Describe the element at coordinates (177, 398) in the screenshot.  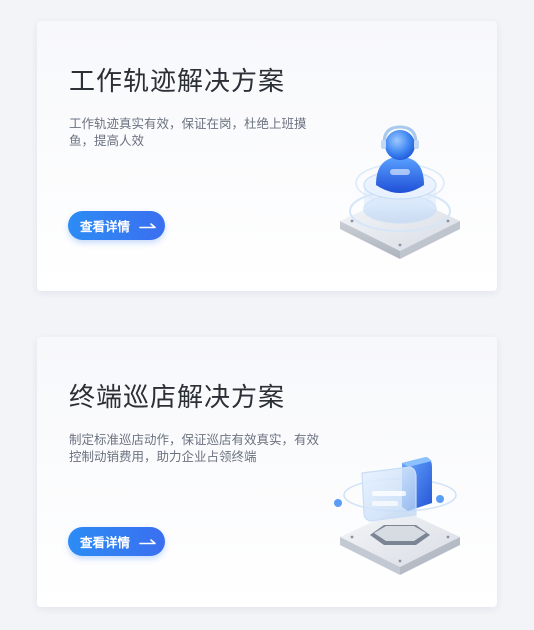
I see `card-title: 终端巡店解决方案` at that location.